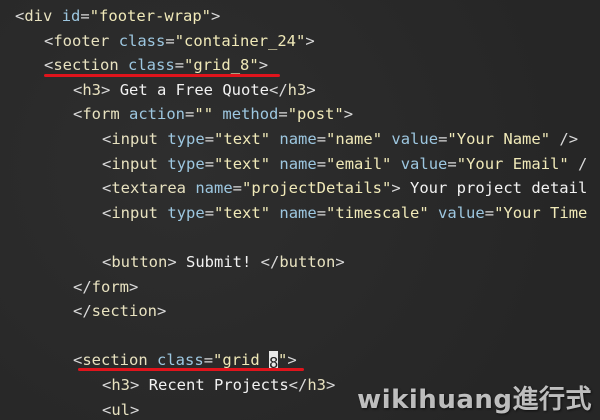 Image resolution: width=600 pixels, height=420 pixels. I want to click on code-token-p: /, so click(578, 163).